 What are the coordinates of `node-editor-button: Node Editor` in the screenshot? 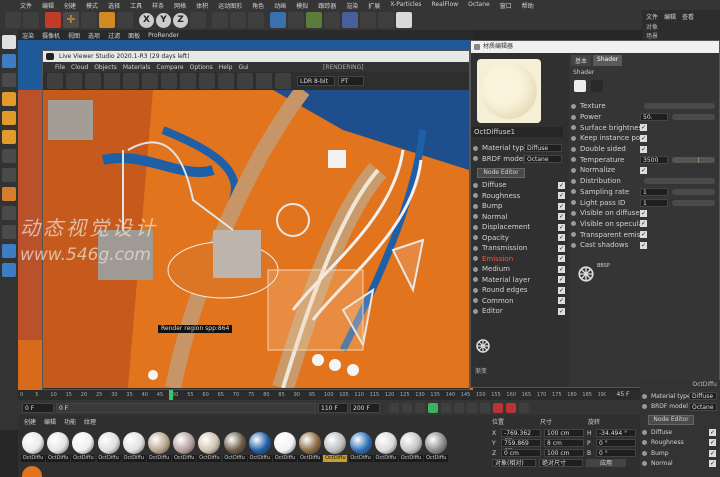 It's located at (501, 173).